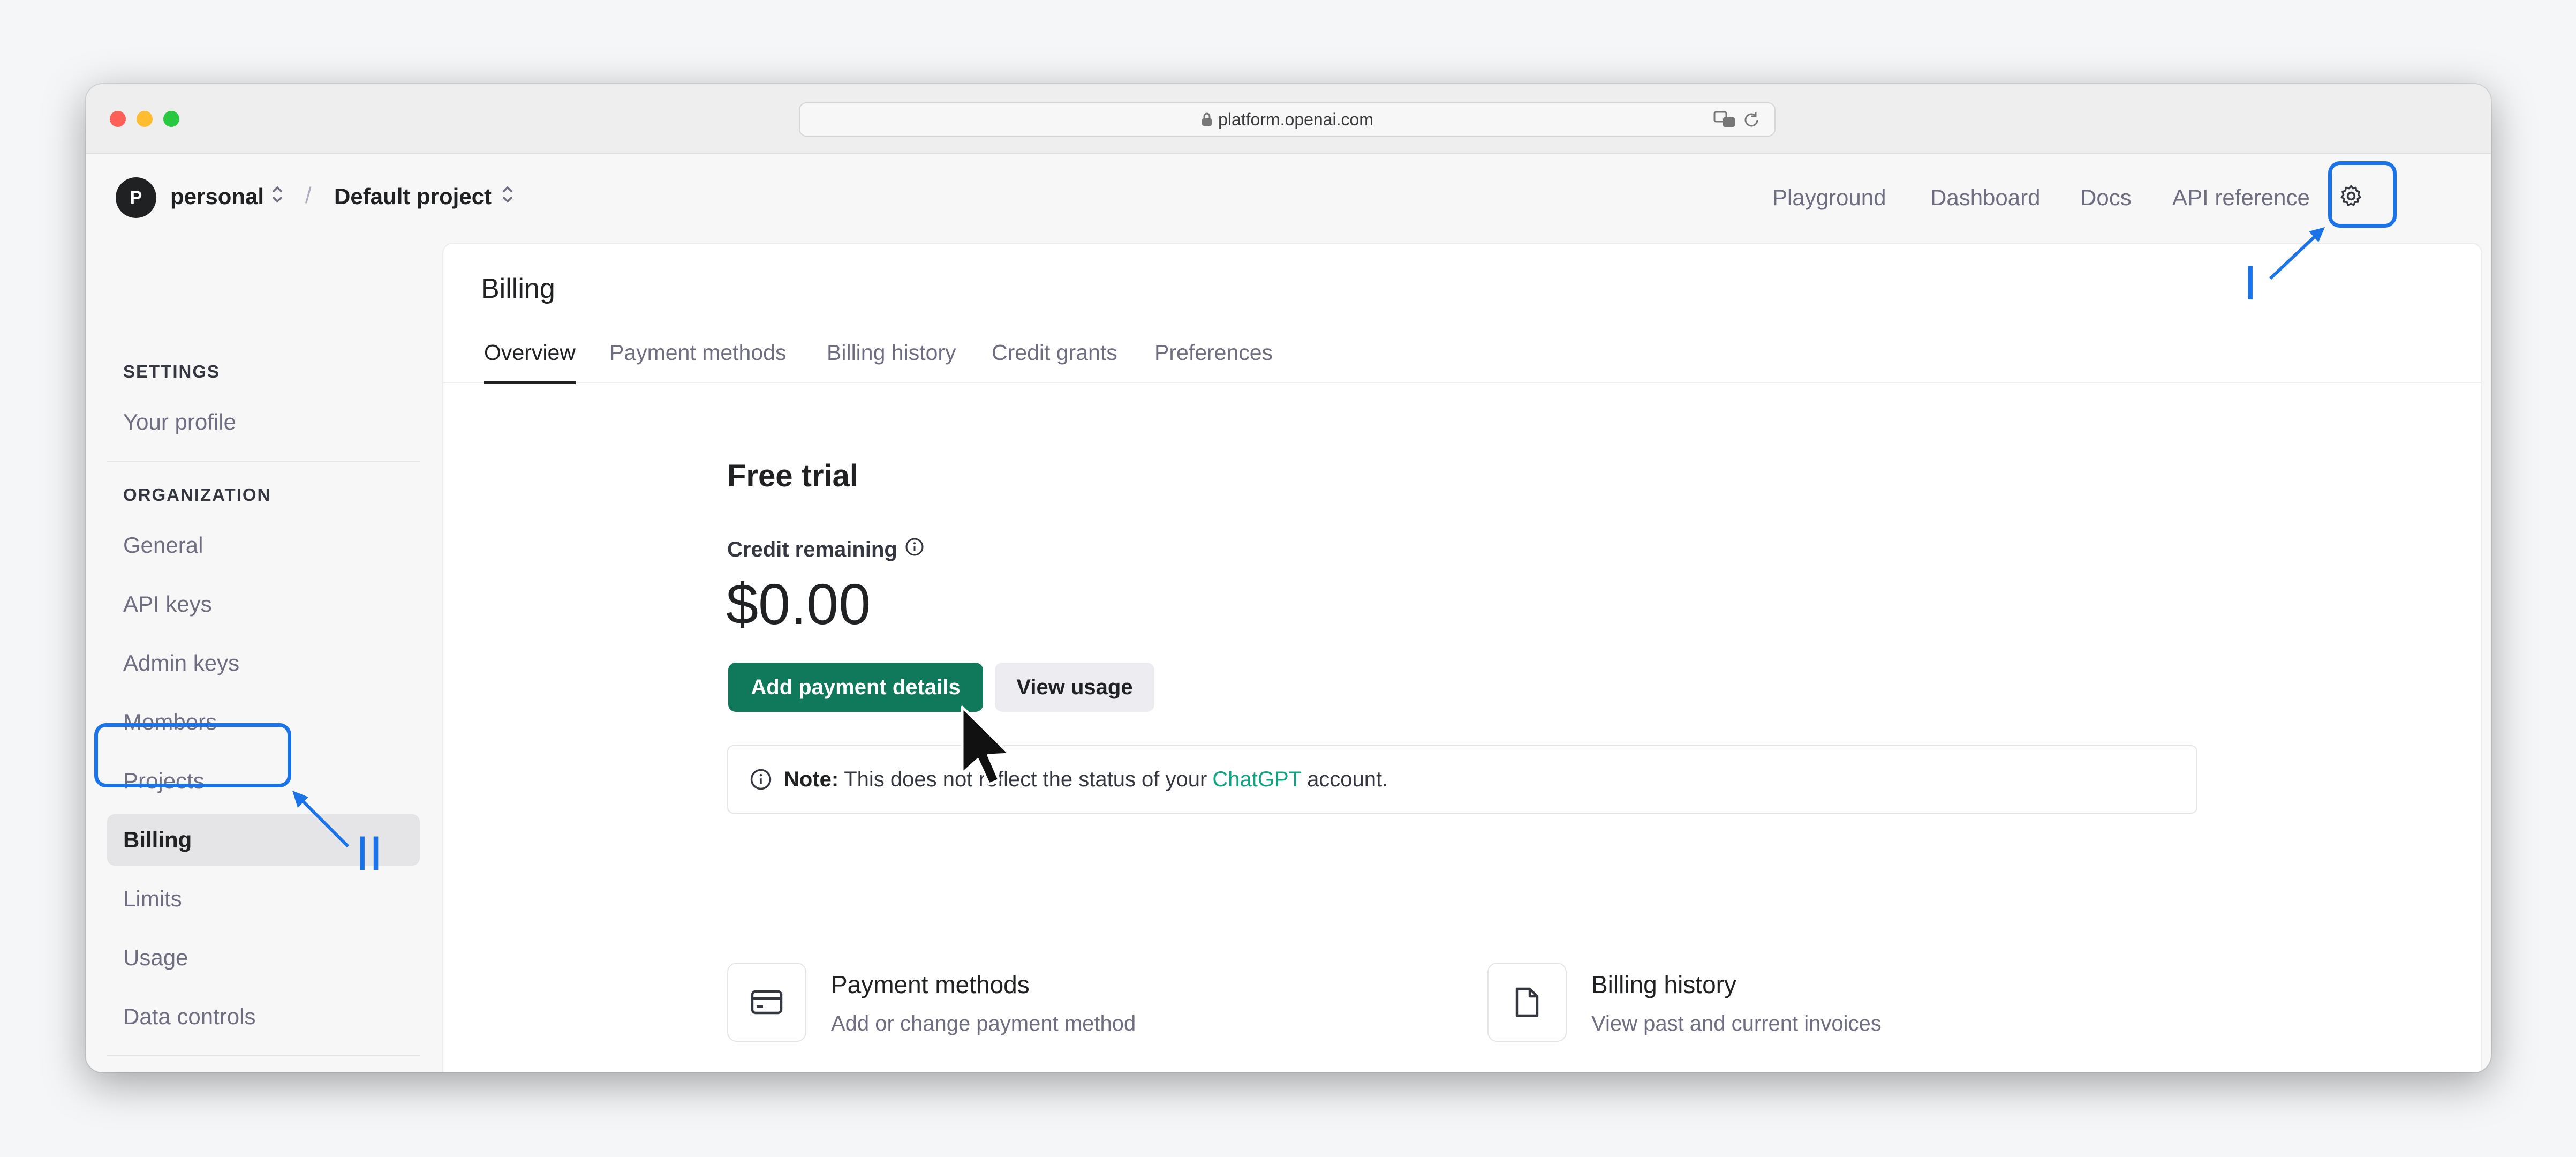  I want to click on browser-titlebar: platform.openai.com, so click(1288, 119).